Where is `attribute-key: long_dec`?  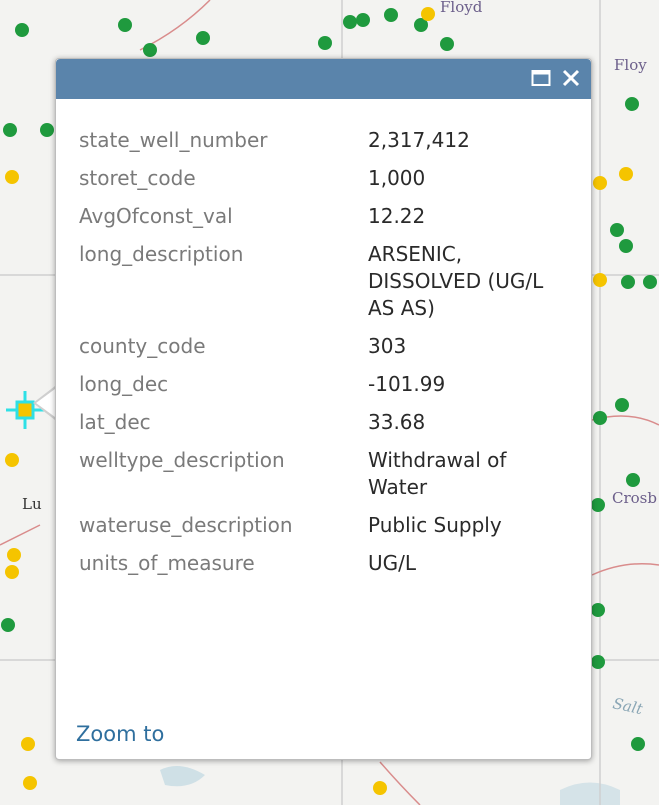
attribute-key: long_dec is located at coordinates (124, 384).